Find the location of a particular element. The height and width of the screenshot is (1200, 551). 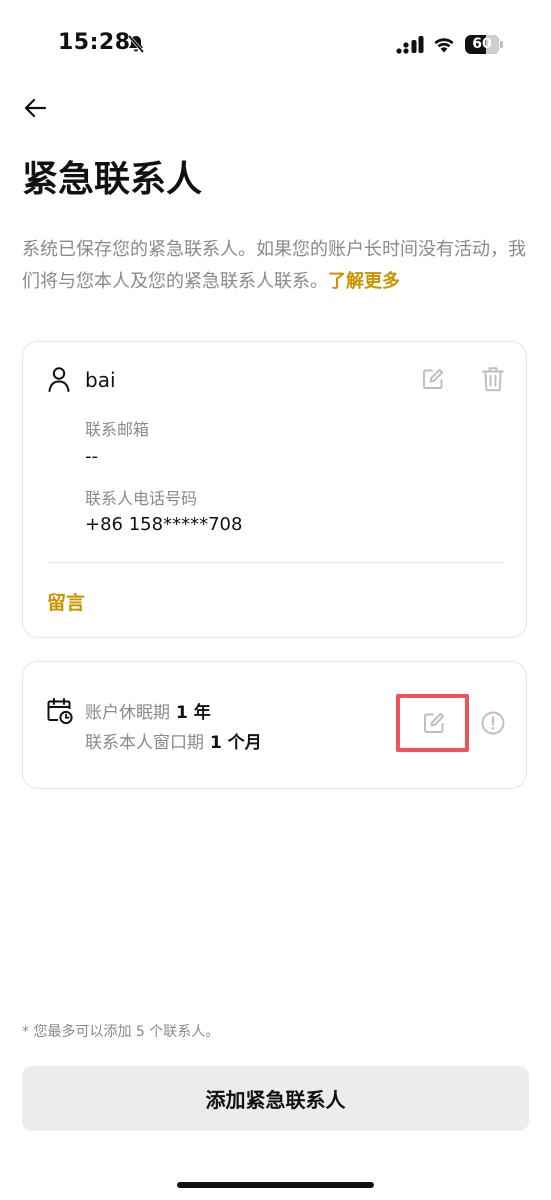

dormancy-label: 账户休眠期 is located at coordinates (127, 713).